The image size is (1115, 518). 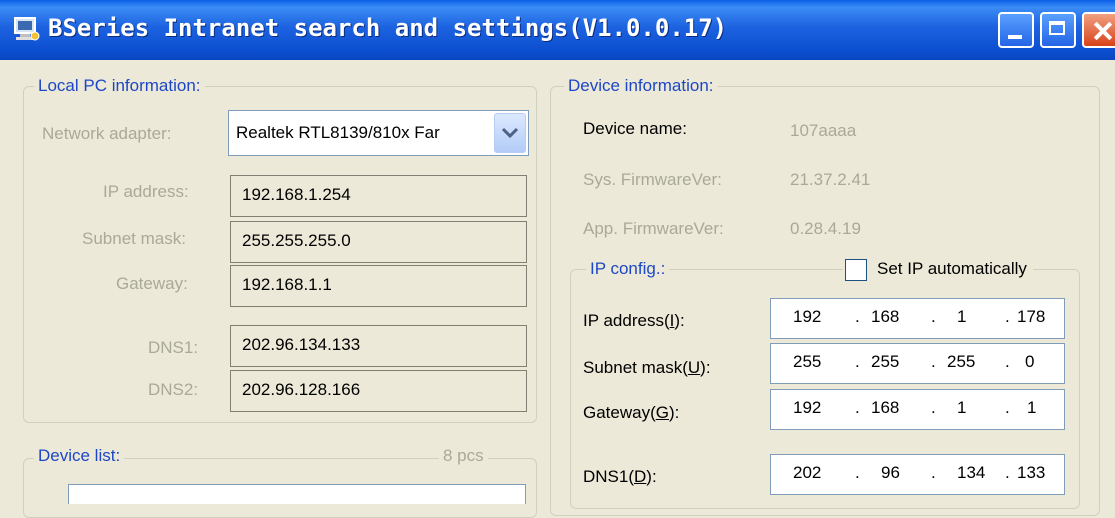 I want to click on device-count: 8 pcs, so click(x=463, y=456).